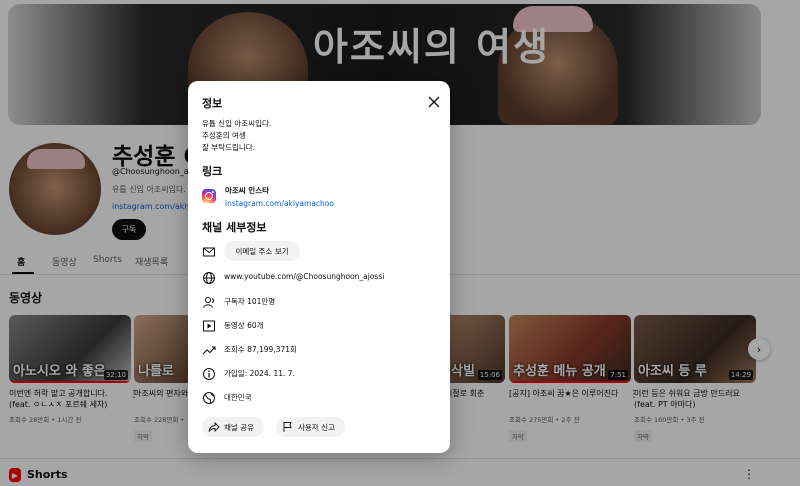  What do you see at coordinates (304, 276) in the screenshot?
I see `channel-url: www.youtube.com/@Choosunghoon_ajossi` at bounding box center [304, 276].